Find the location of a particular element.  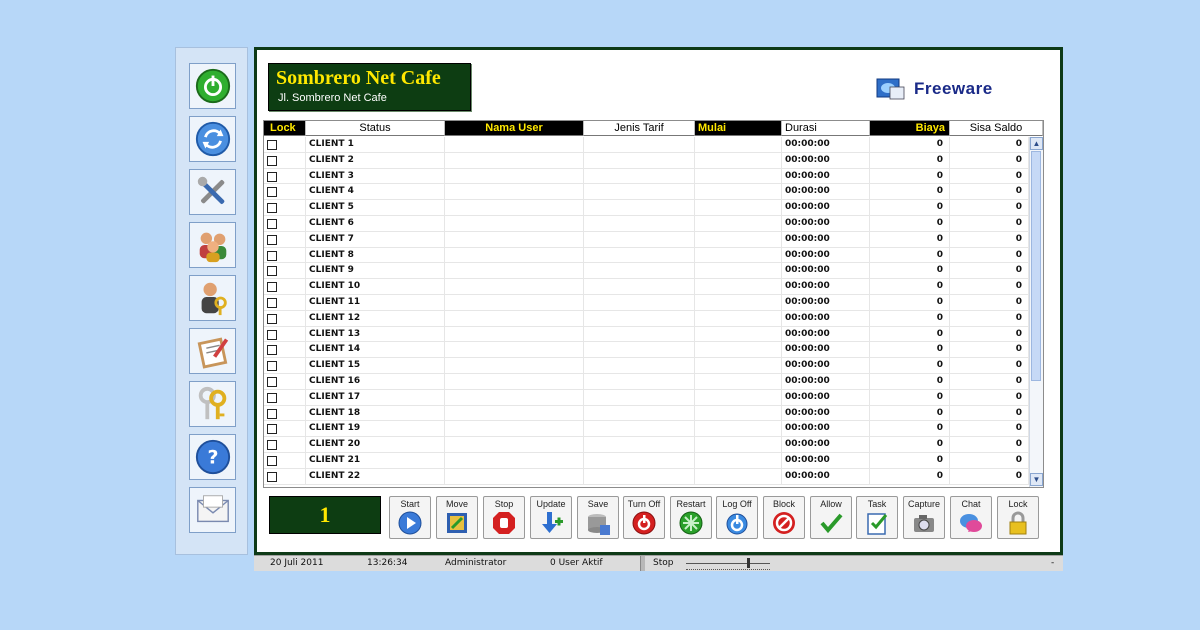

table-row: CLIENT 15 00:00:00 0 0 is located at coordinates (646, 366).